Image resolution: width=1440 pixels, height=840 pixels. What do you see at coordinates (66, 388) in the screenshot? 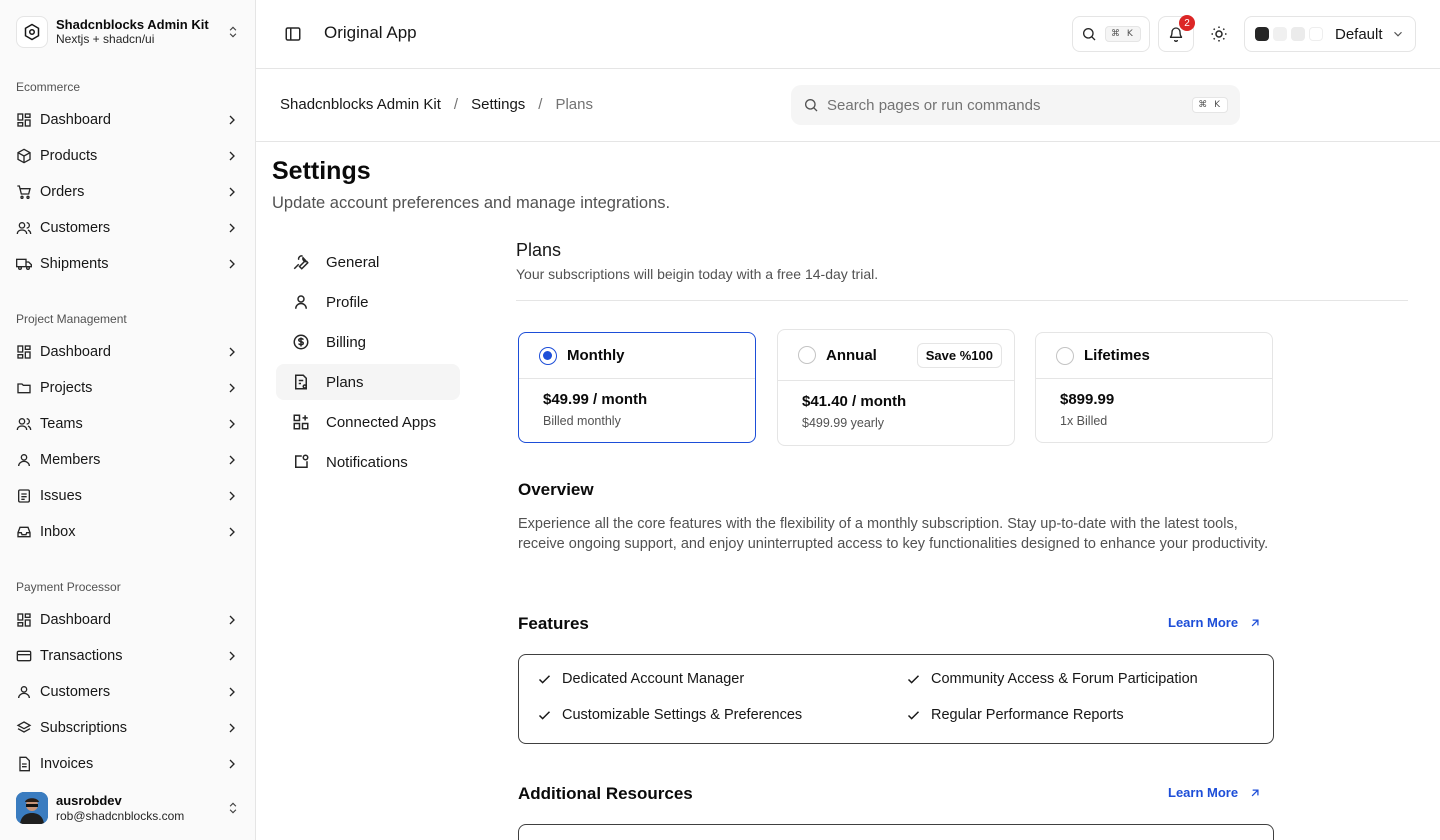
I see `sidebar-item-label: Projects` at bounding box center [66, 388].